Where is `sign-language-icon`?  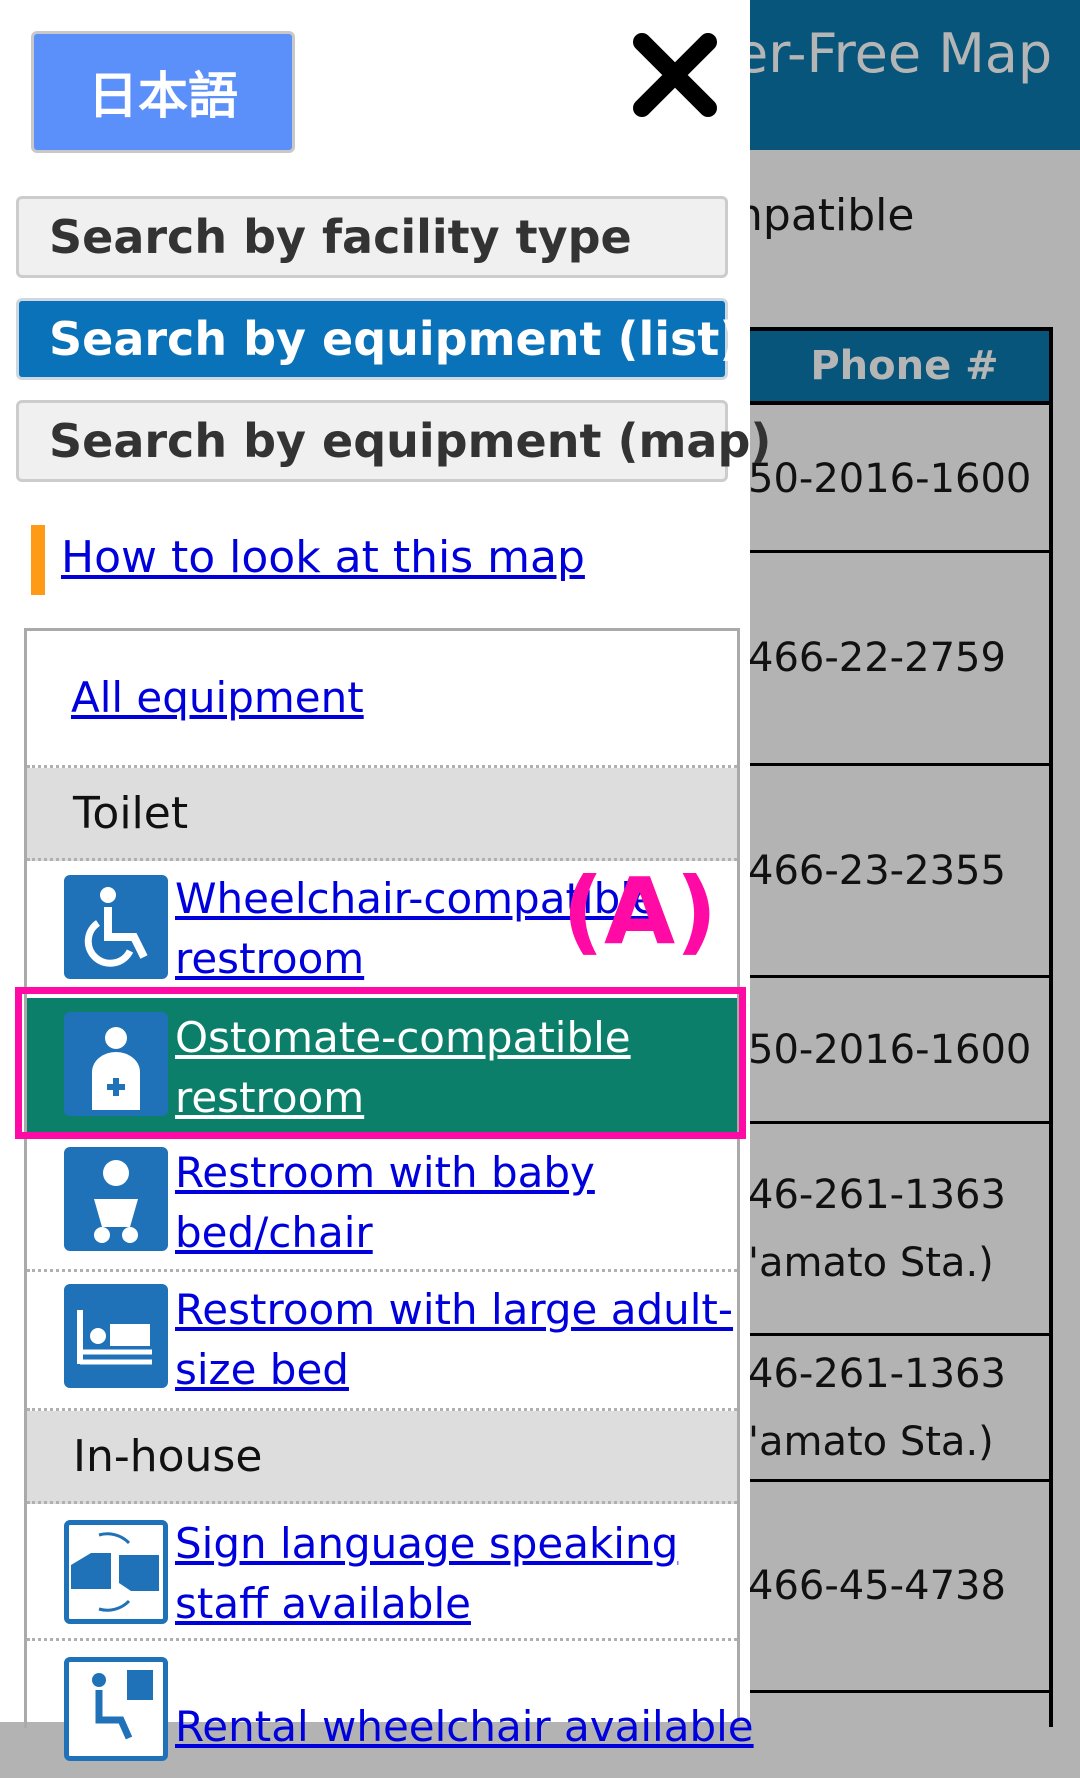 sign-language-icon is located at coordinates (116, 1572).